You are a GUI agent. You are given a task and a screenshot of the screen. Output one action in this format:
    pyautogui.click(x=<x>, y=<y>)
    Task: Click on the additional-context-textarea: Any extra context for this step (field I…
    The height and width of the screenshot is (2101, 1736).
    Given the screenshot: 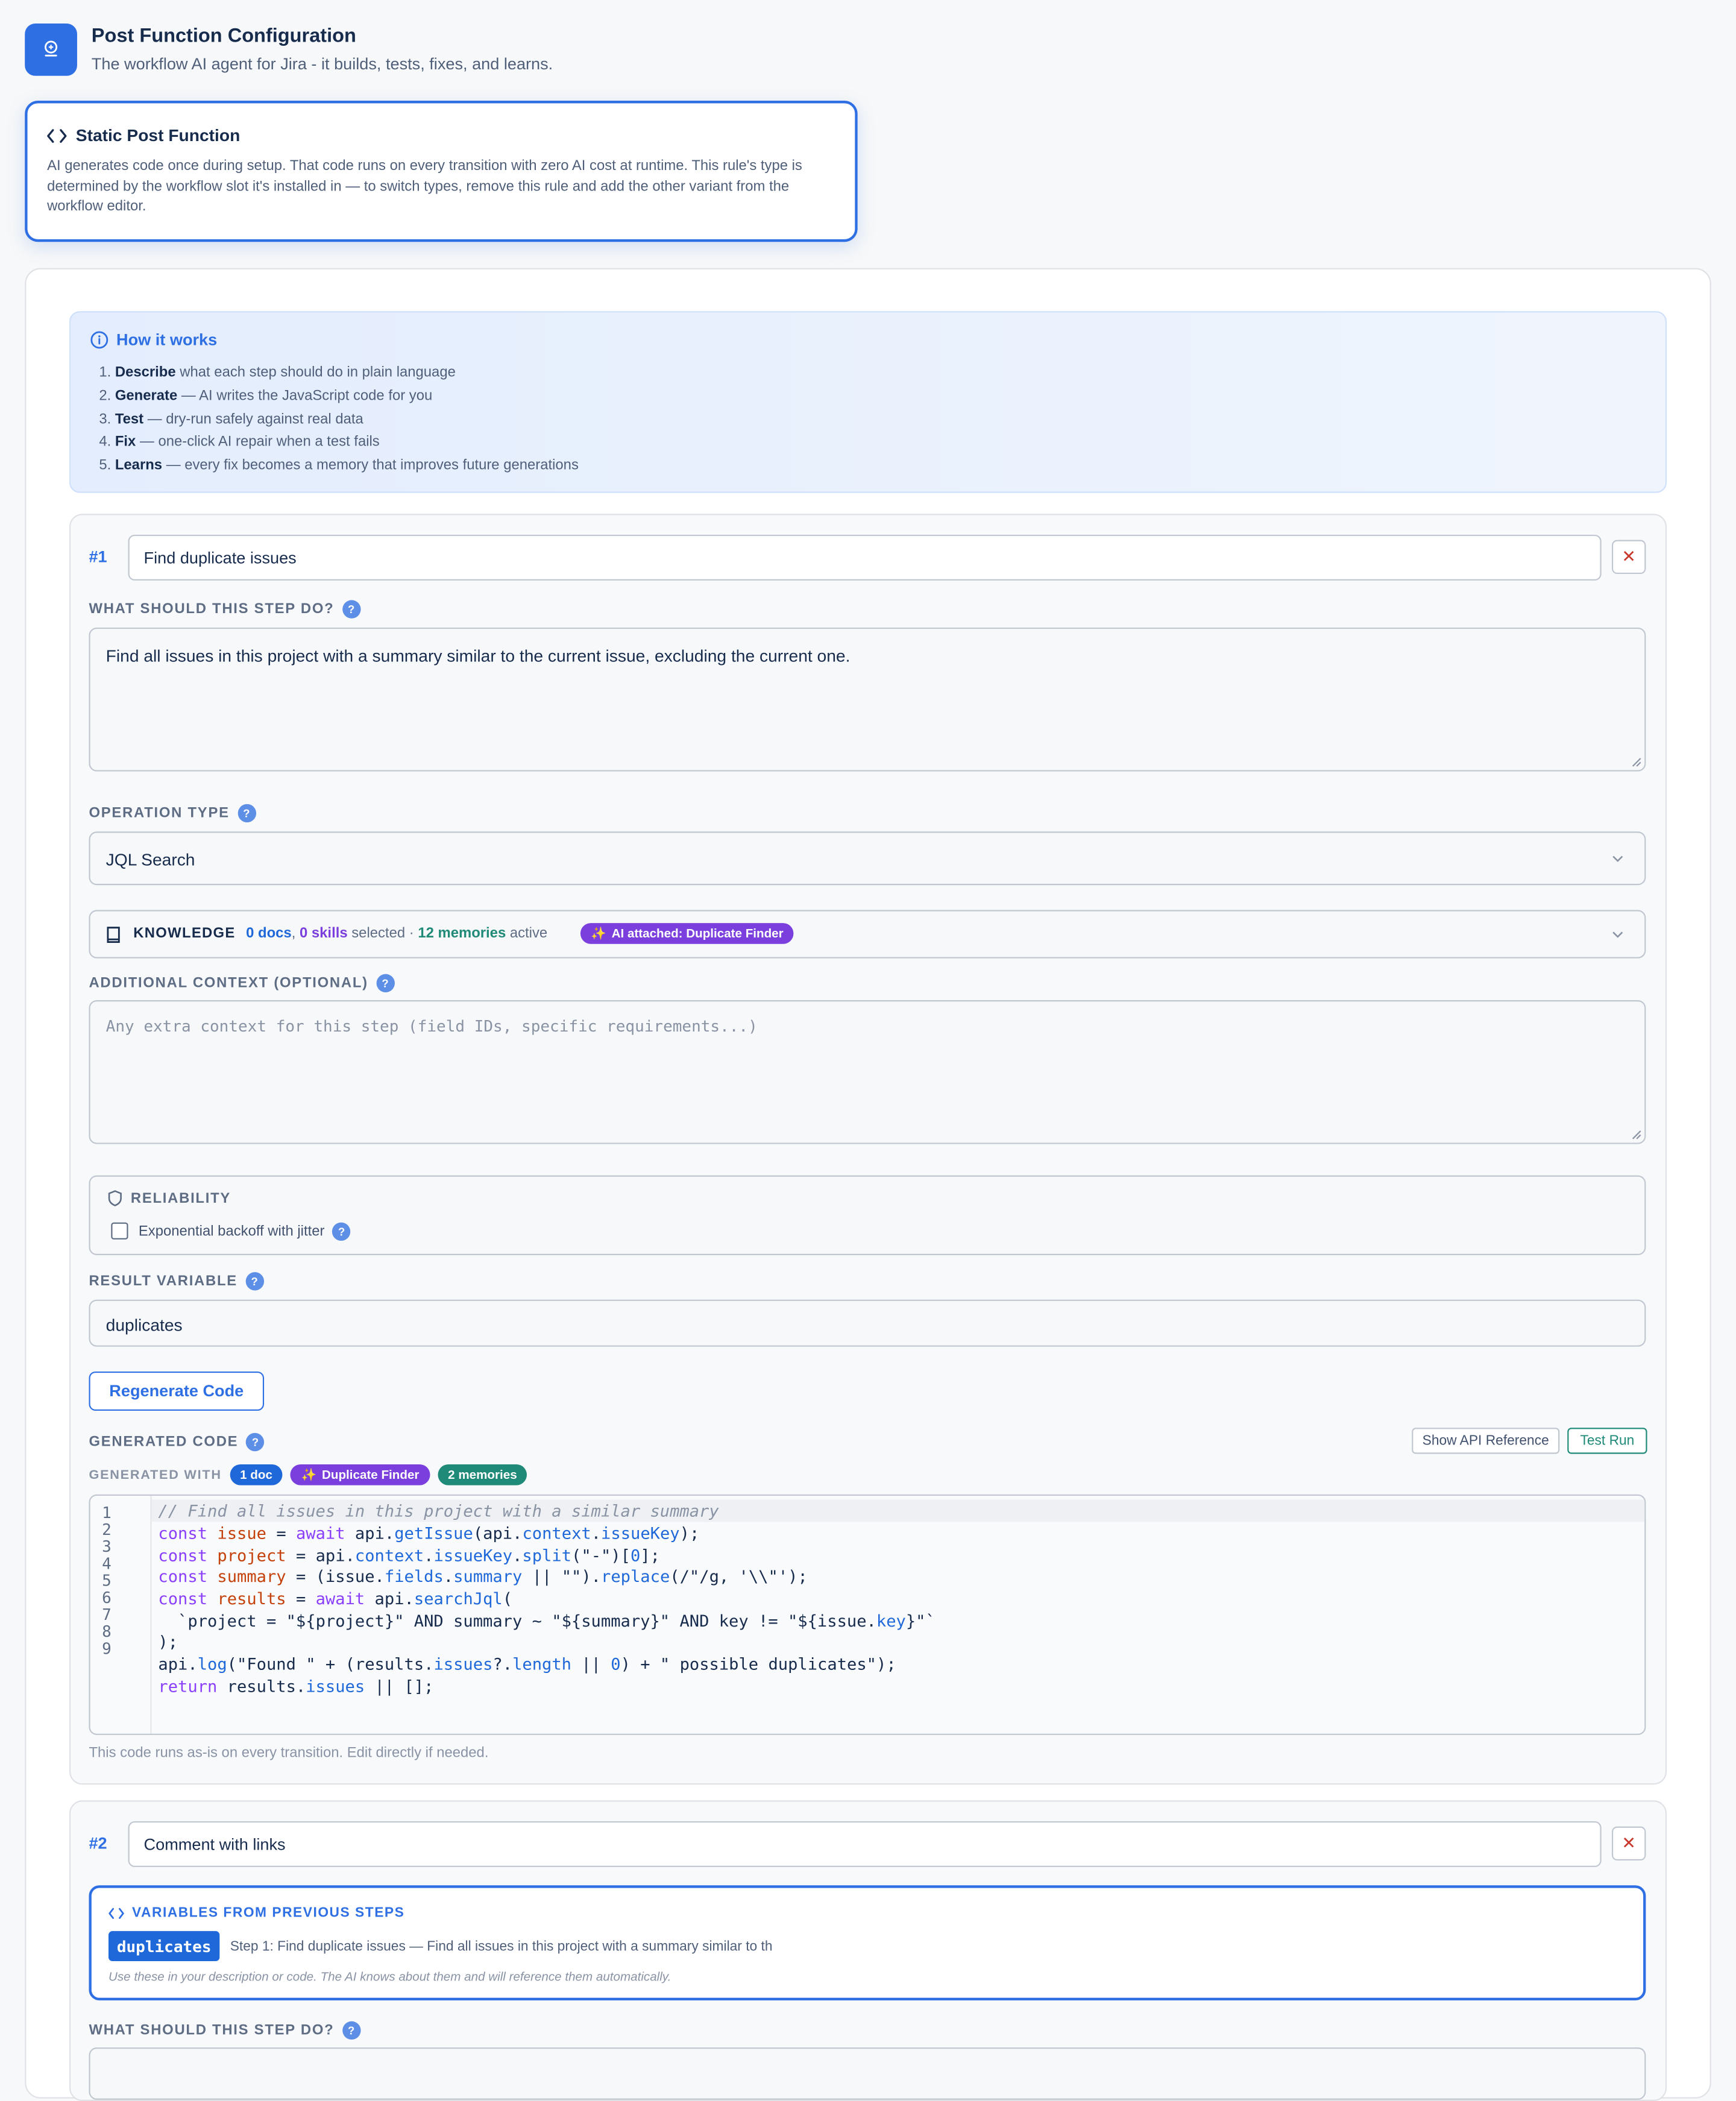 What is the action you would take?
    pyautogui.click(x=867, y=1072)
    